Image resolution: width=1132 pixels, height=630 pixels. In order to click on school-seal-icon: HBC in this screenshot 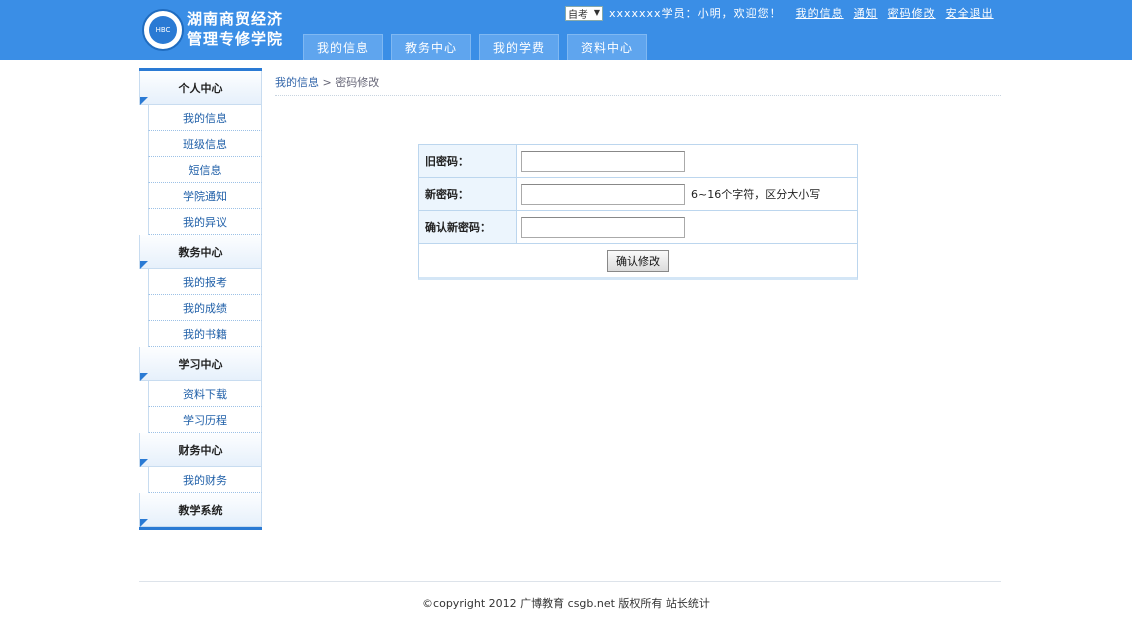, I will do `click(163, 30)`.